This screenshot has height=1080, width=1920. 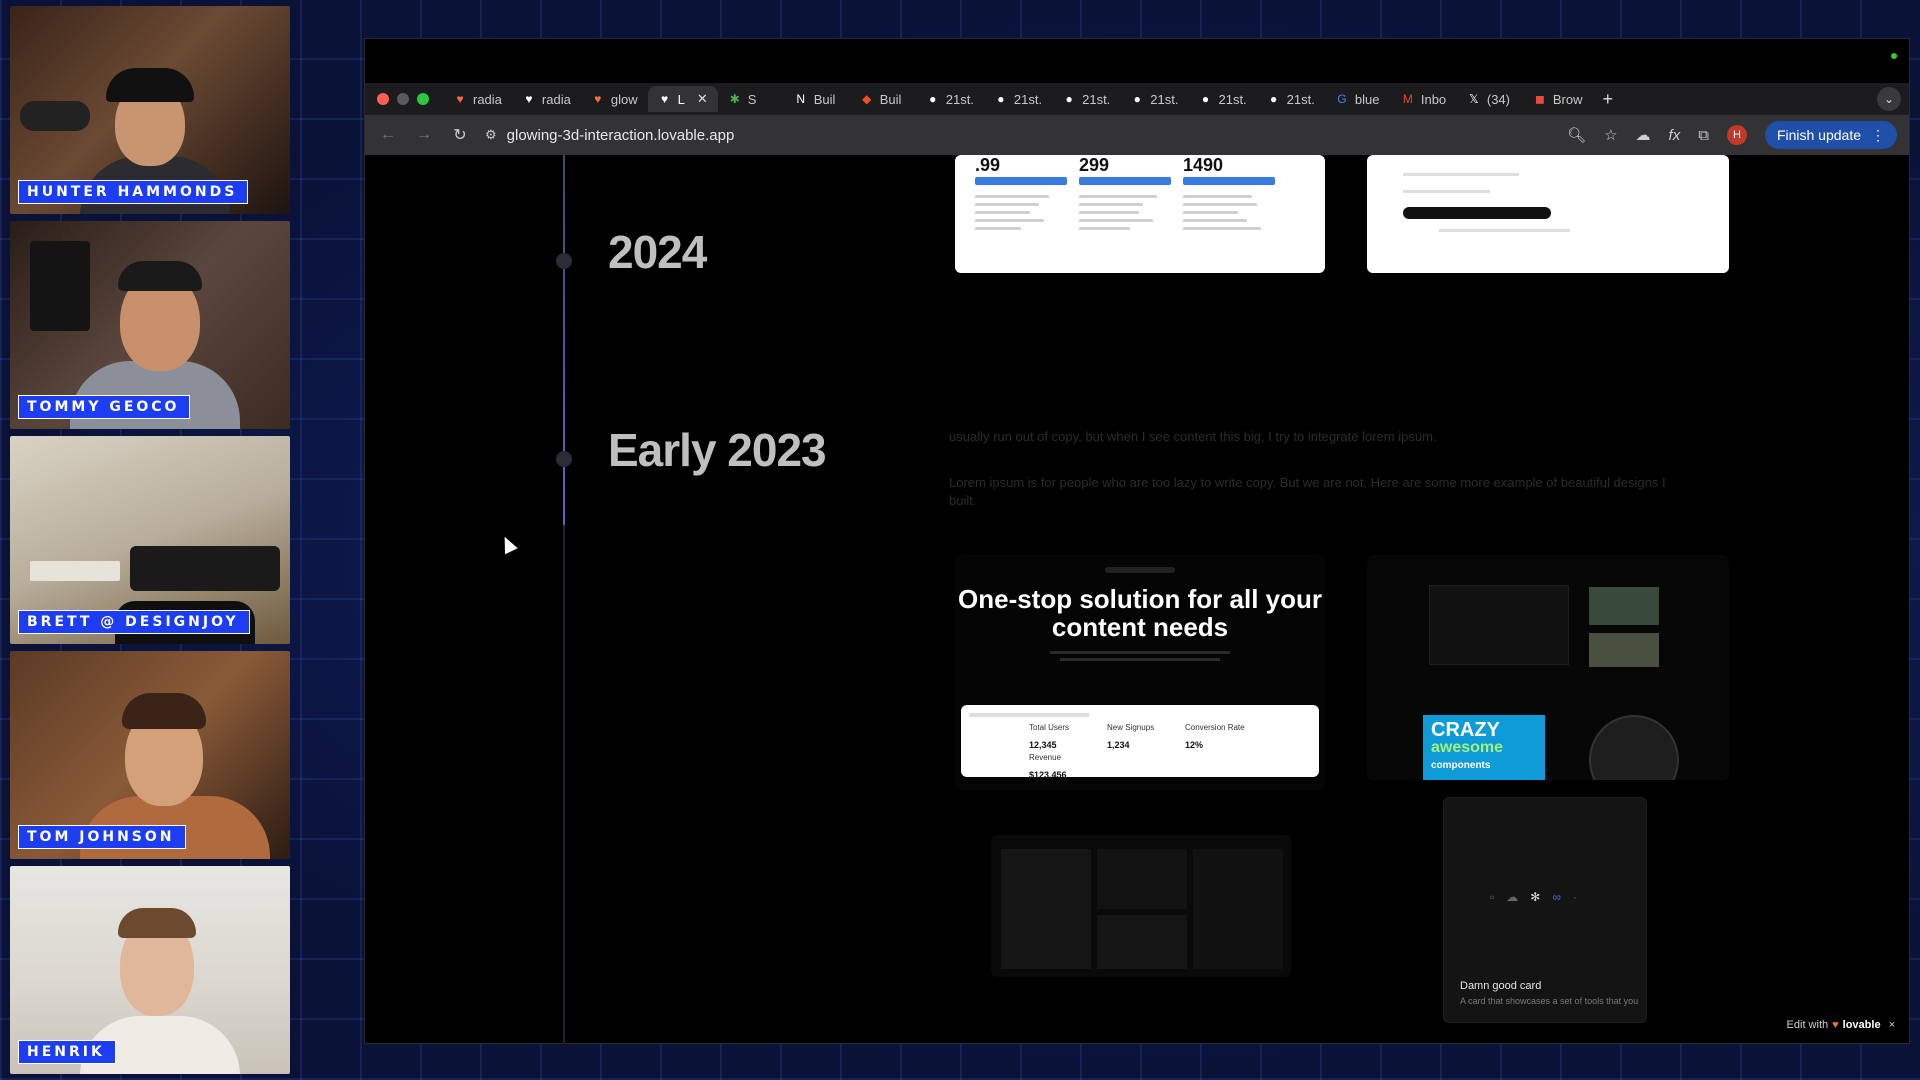 I want to click on camera-tile: TOMMY GEOCO, so click(x=150, y=325).